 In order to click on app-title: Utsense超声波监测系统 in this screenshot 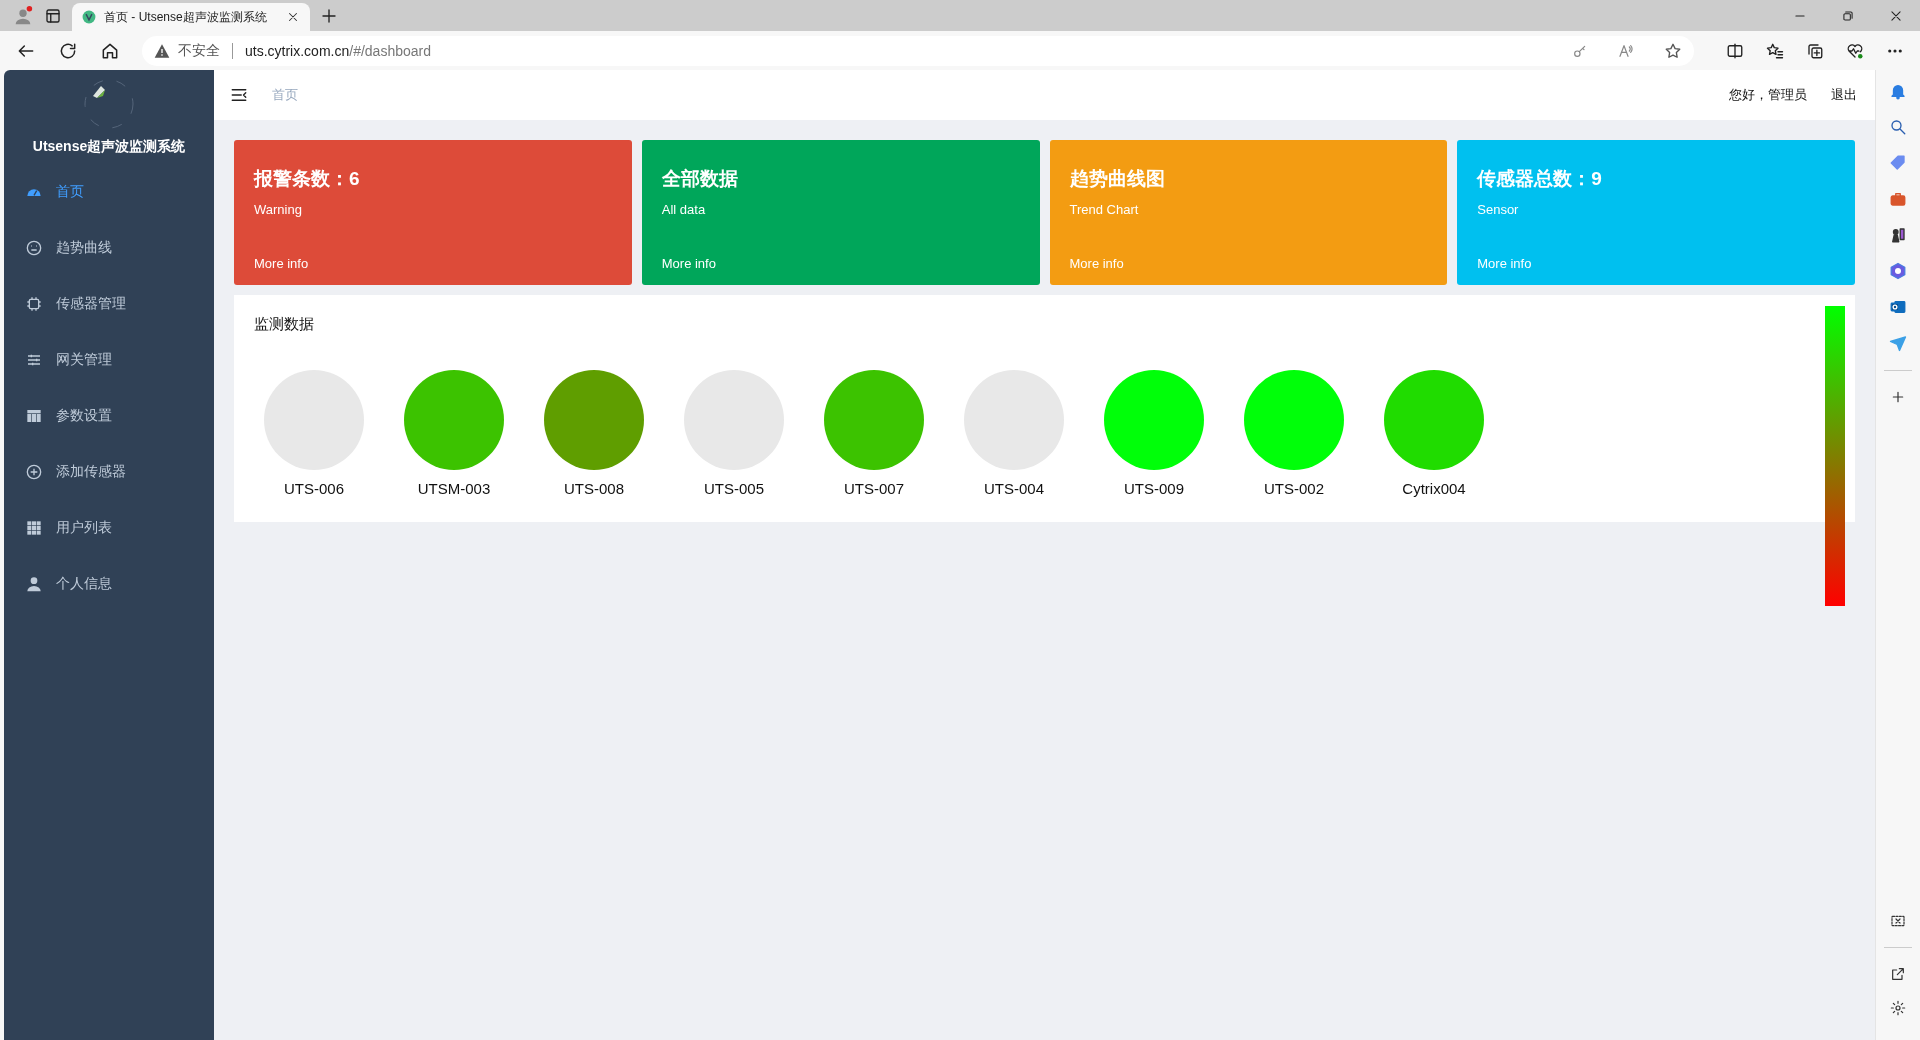, I will do `click(109, 147)`.